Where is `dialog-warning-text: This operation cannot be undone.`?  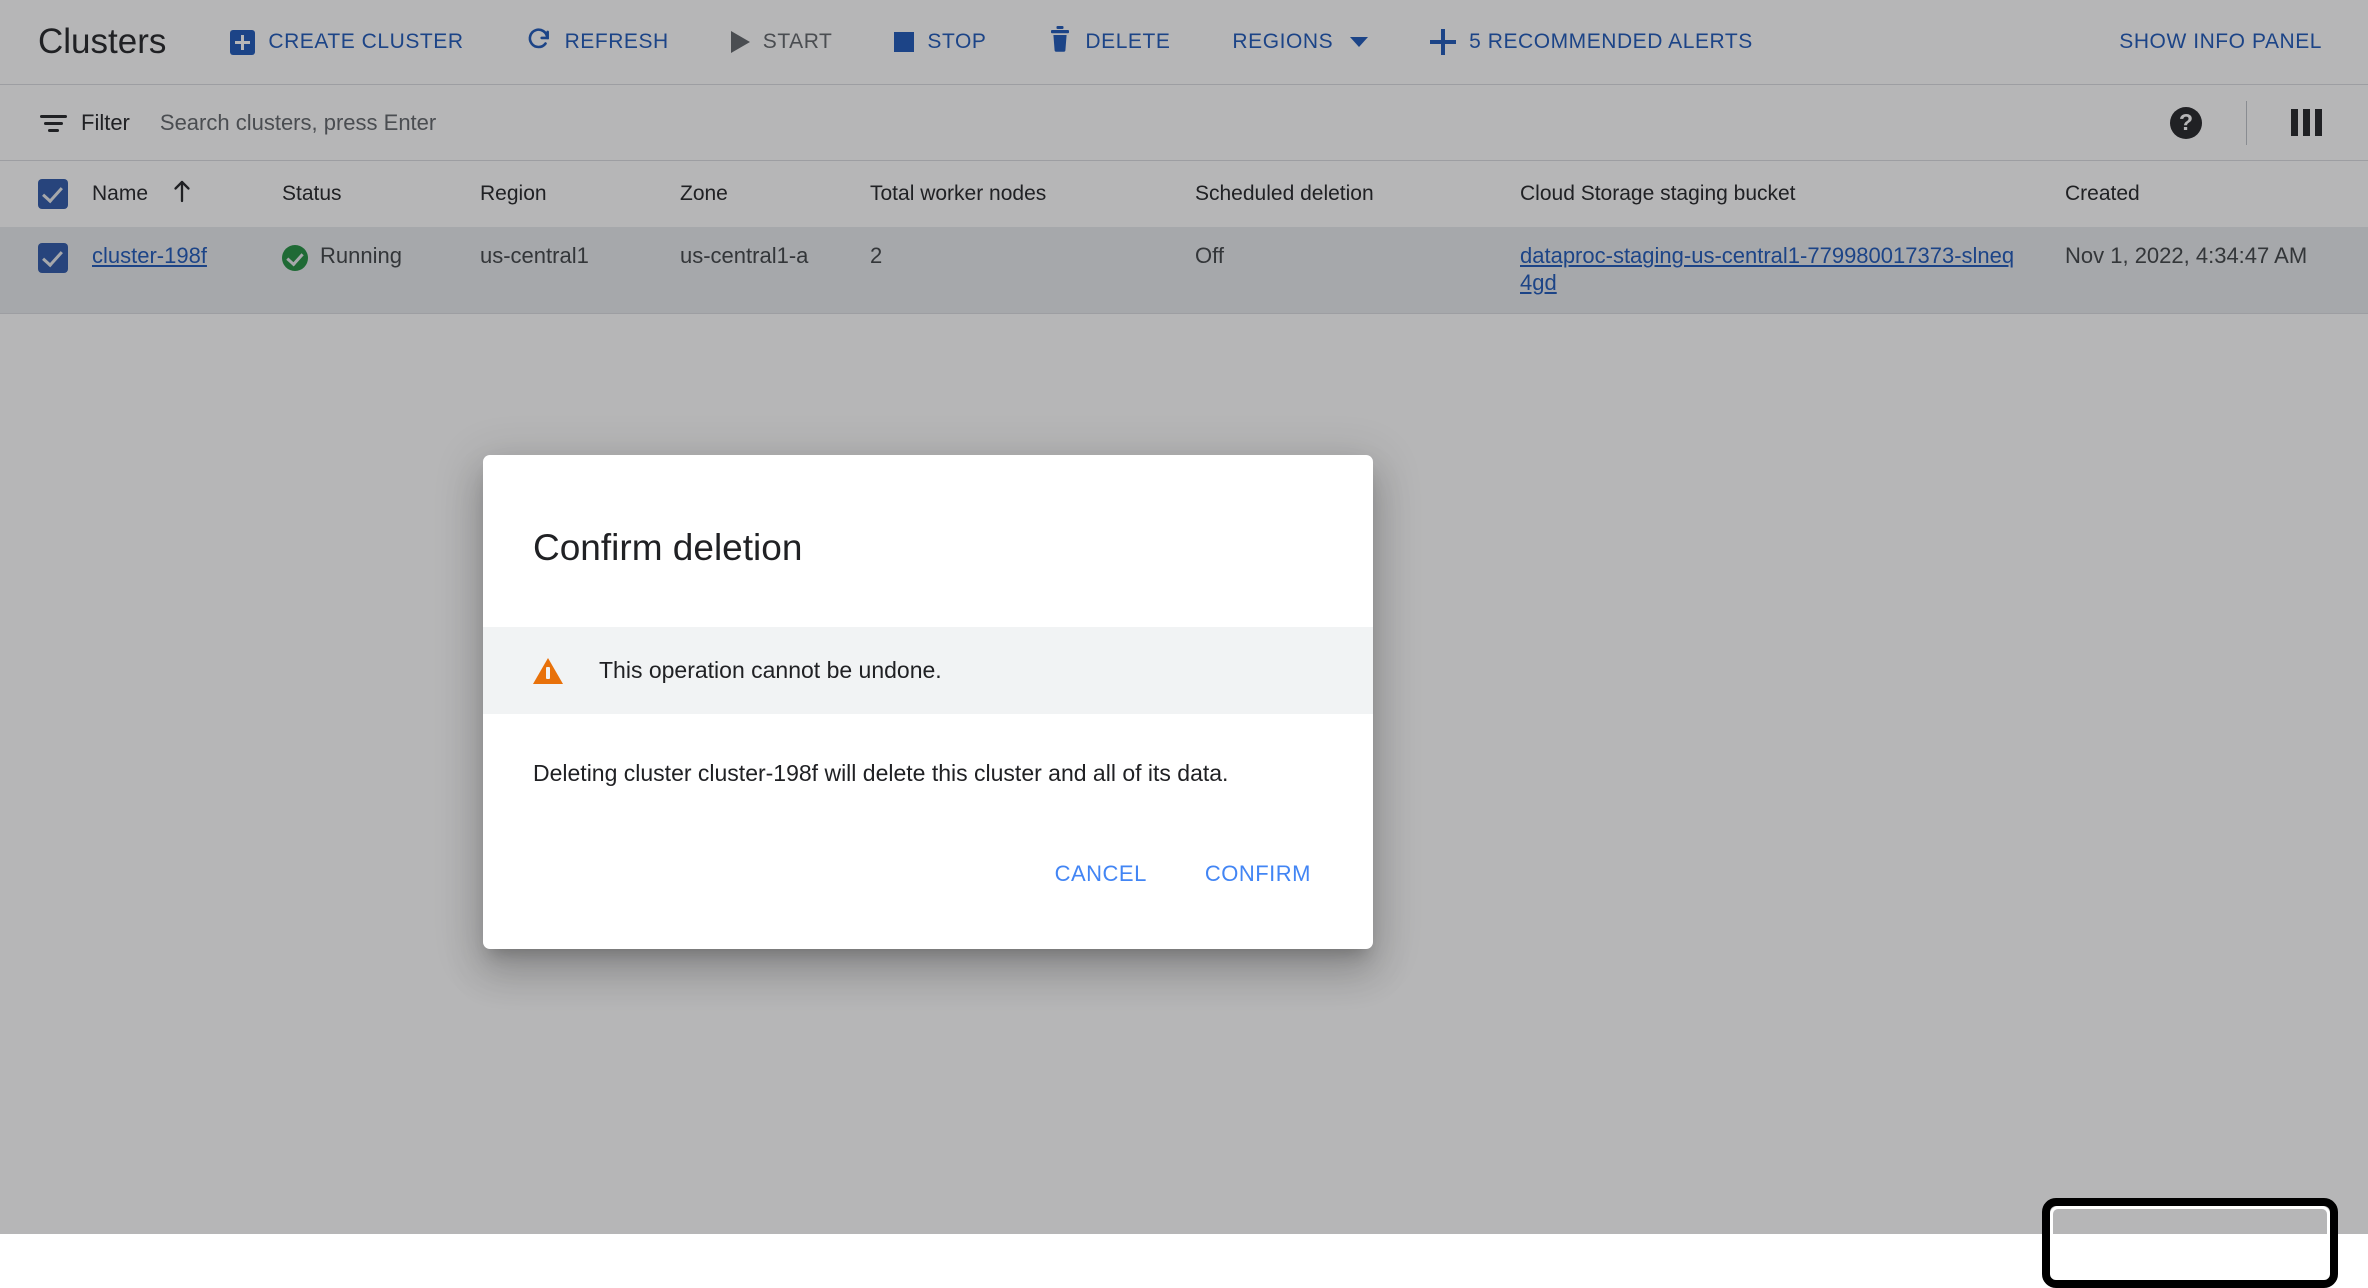
dialog-warning-text: This operation cannot be undone. is located at coordinates (770, 670).